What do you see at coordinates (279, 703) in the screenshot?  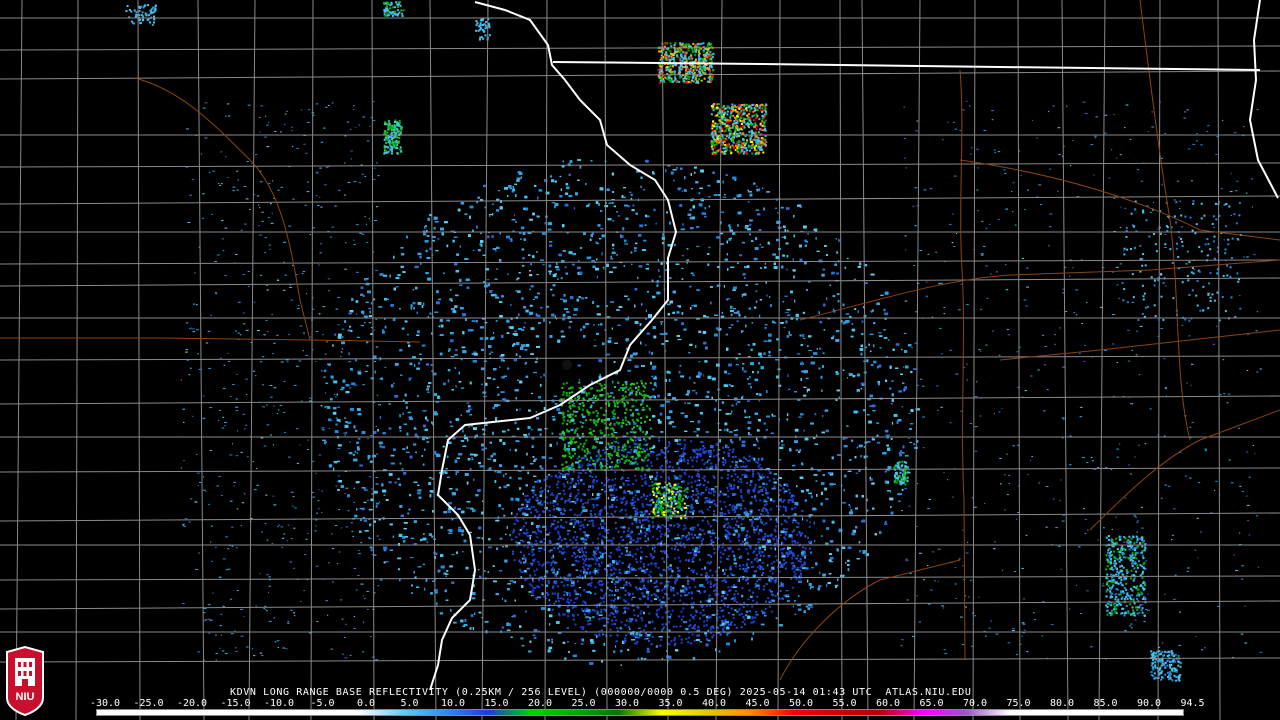 I see `scale-tick-label: -10.0` at bounding box center [279, 703].